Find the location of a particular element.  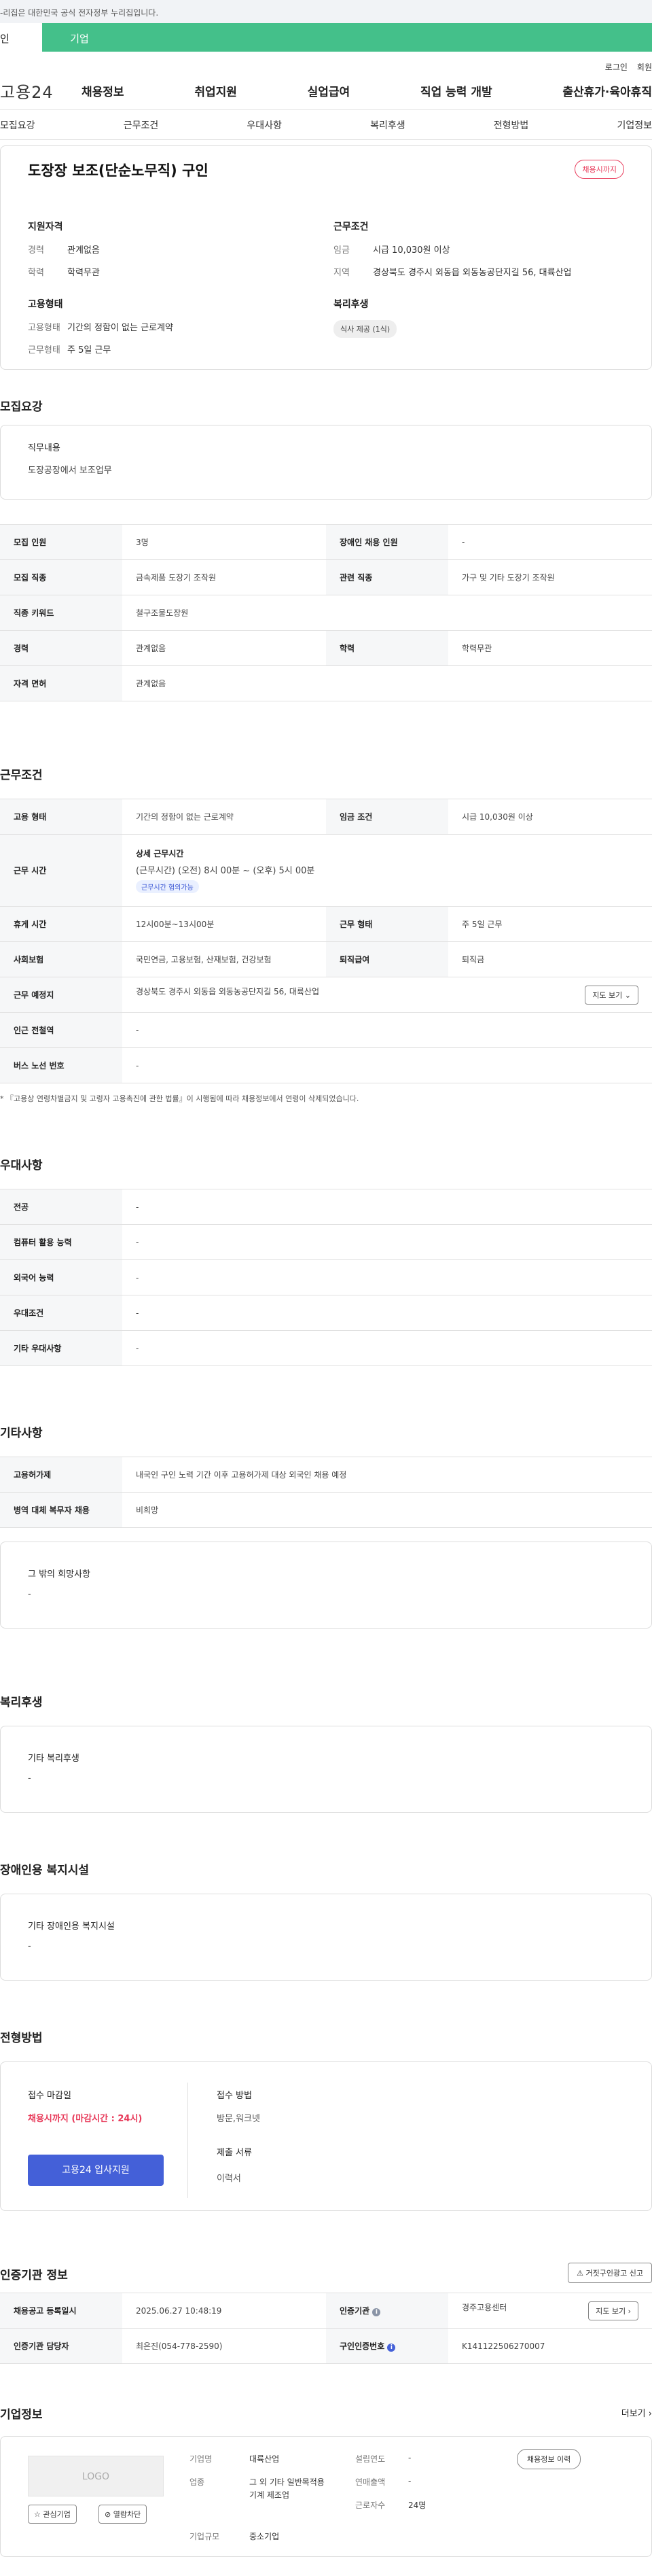

table-row: 자격 면허 관계없음 is located at coordinates (326, 683).